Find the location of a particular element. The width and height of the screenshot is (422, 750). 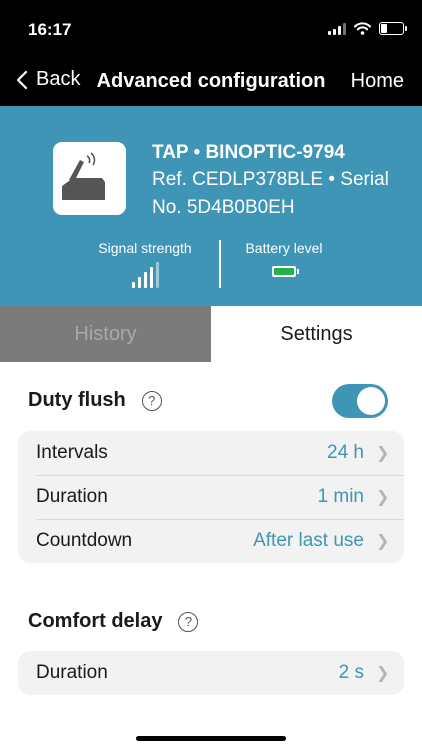

battery-level-label: Battery level is located at coordinates (284, 248).